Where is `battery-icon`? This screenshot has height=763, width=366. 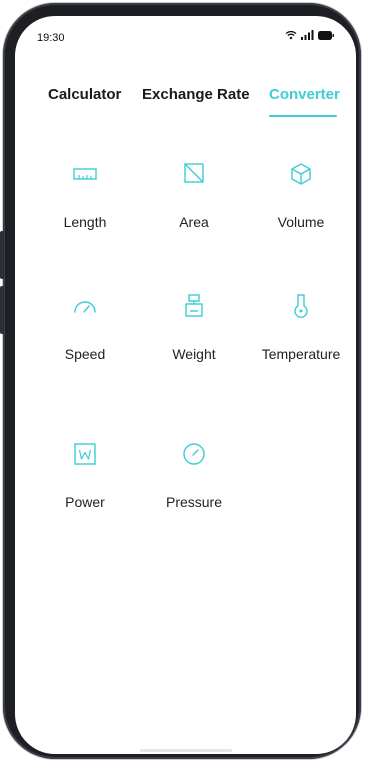 battery-icon is located at coordinates (326, 35).